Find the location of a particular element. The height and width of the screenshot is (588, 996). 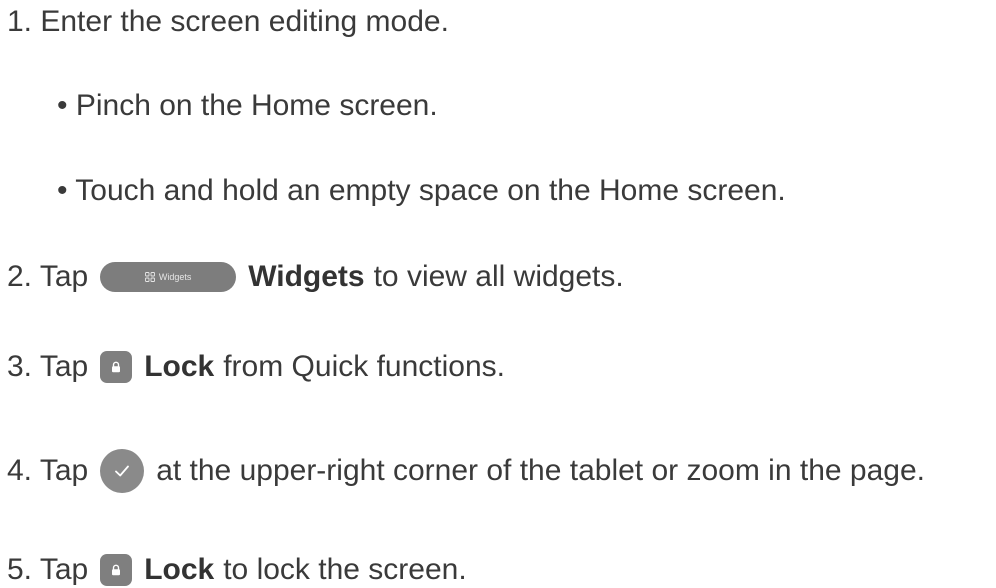

widgets-button: Widgets is located at coordinates (168, 277).